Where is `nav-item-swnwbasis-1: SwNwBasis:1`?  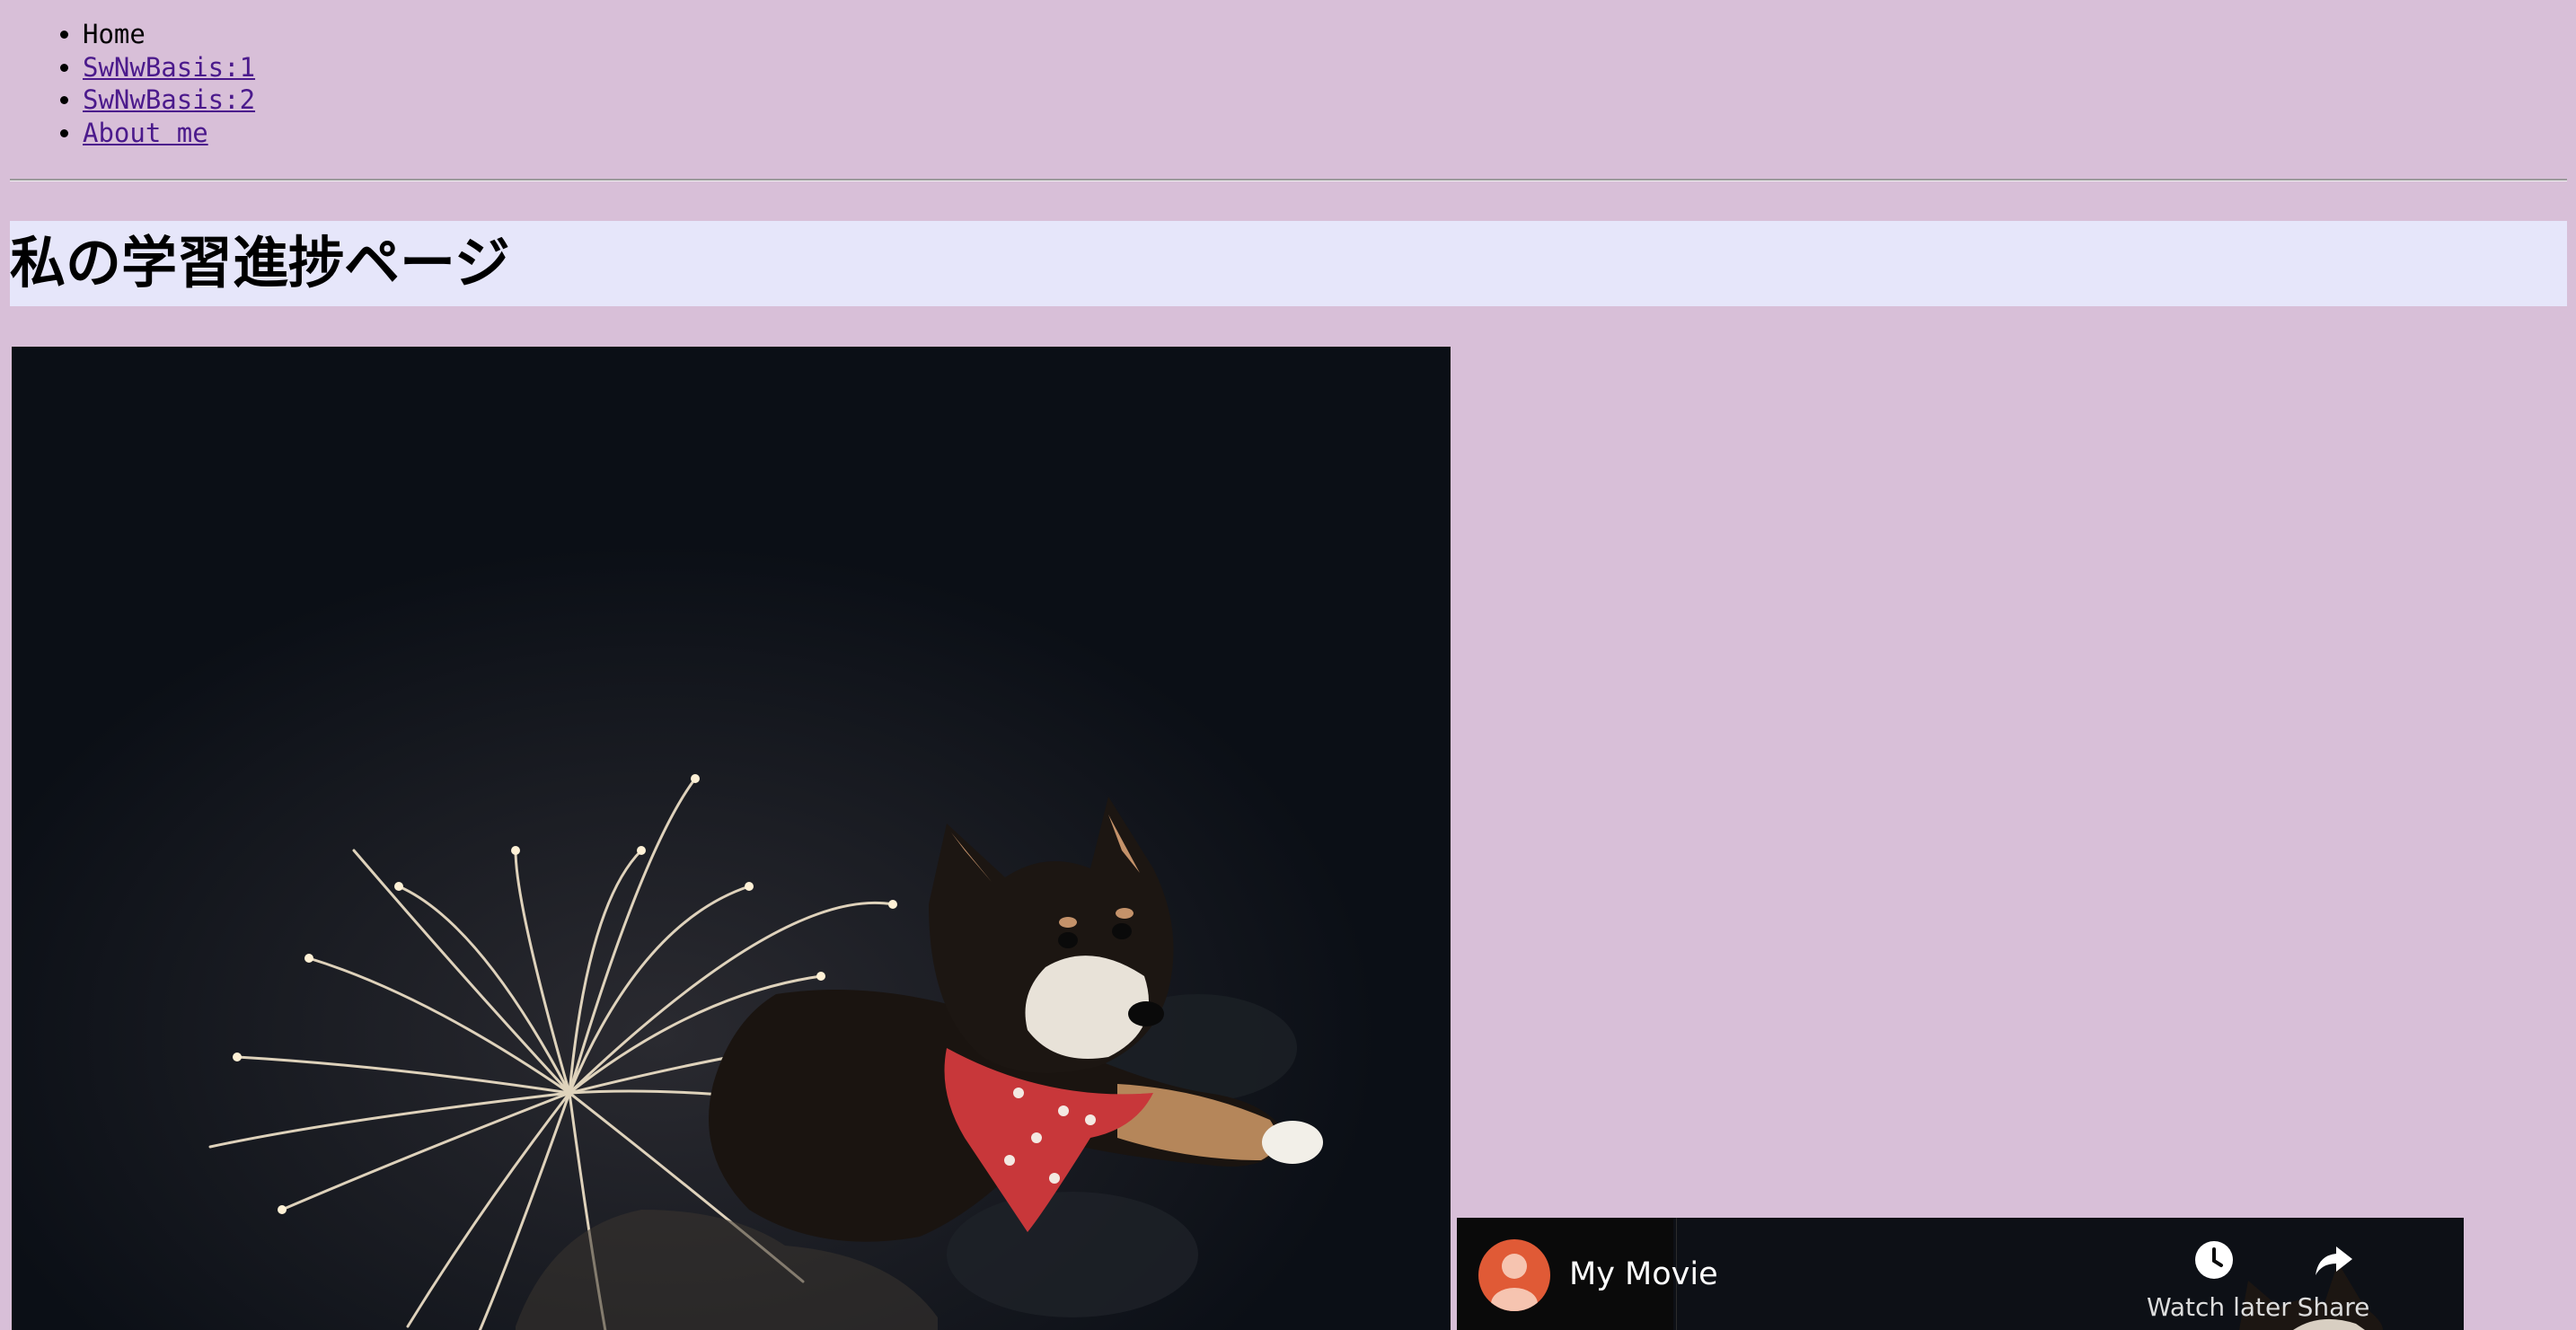
nav-item-swnwbasis-1: SwNwBasis:1 is located at coordinates (169, 67).